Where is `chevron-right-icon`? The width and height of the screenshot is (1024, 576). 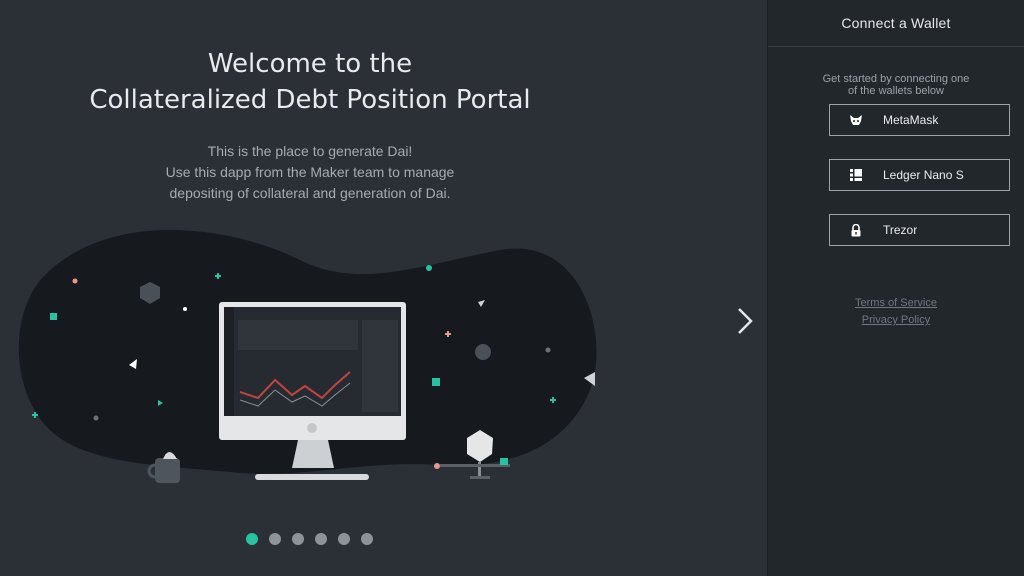
chevron-right-icon is located at coordinates (745, 321).